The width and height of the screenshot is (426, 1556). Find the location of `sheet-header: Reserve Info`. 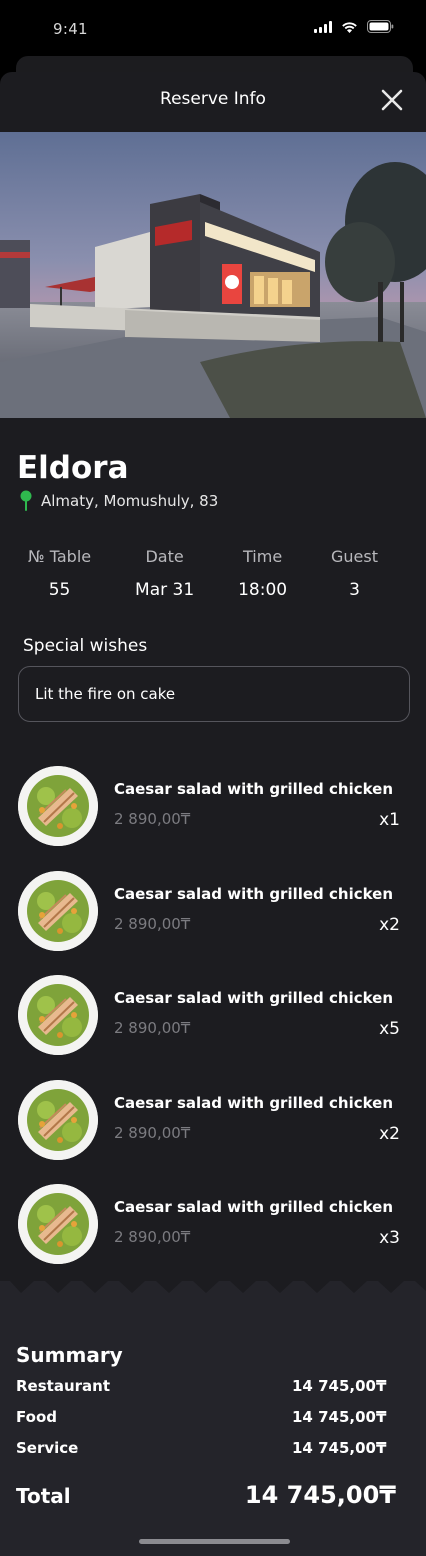

sheet-header: Reserve Info is located at coordinates (213, 102).